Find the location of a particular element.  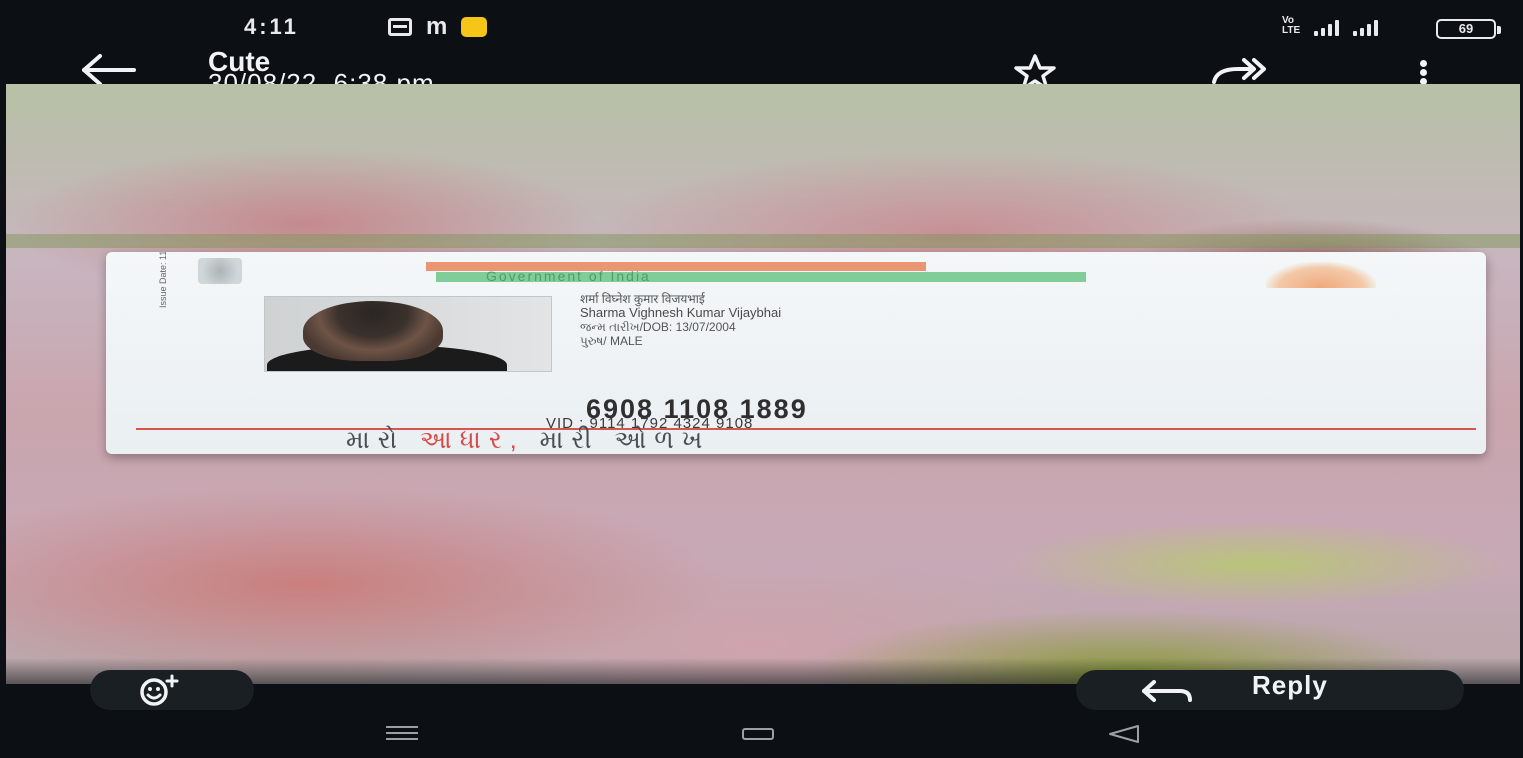

m-icon: m is located at coordinates (437, 26).